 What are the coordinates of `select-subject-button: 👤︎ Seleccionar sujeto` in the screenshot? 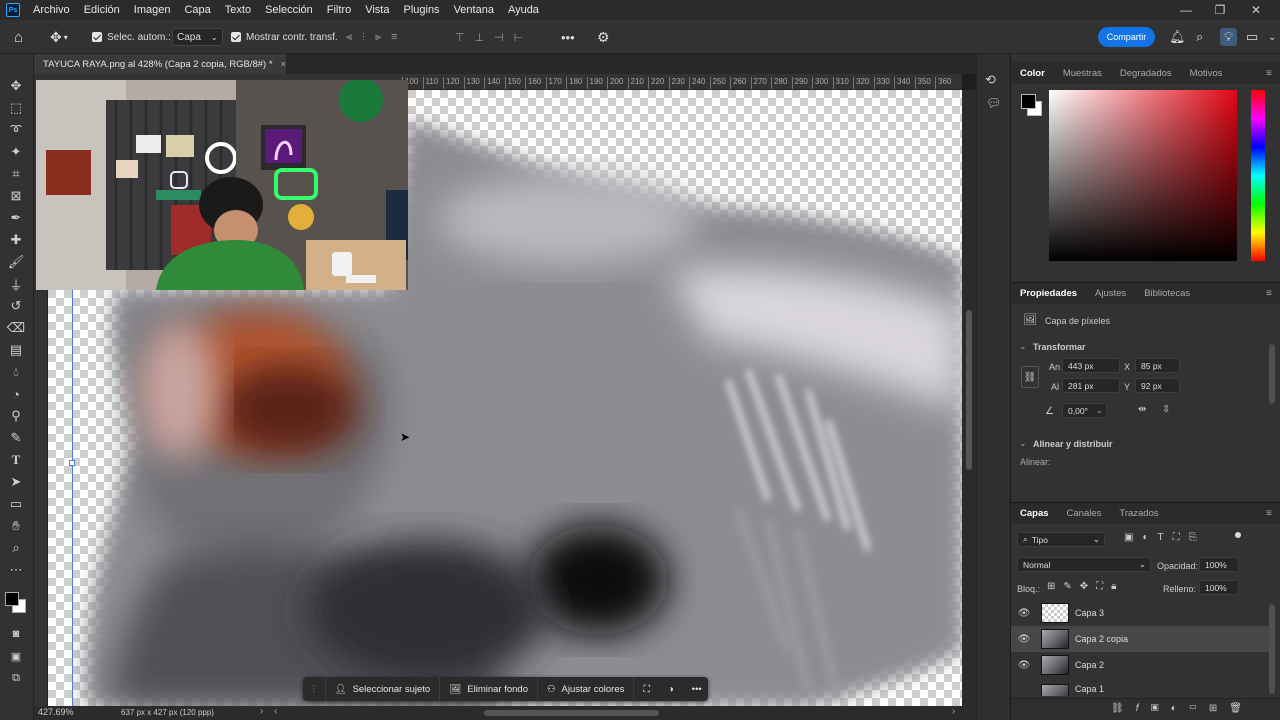 It's located at (383, 689).